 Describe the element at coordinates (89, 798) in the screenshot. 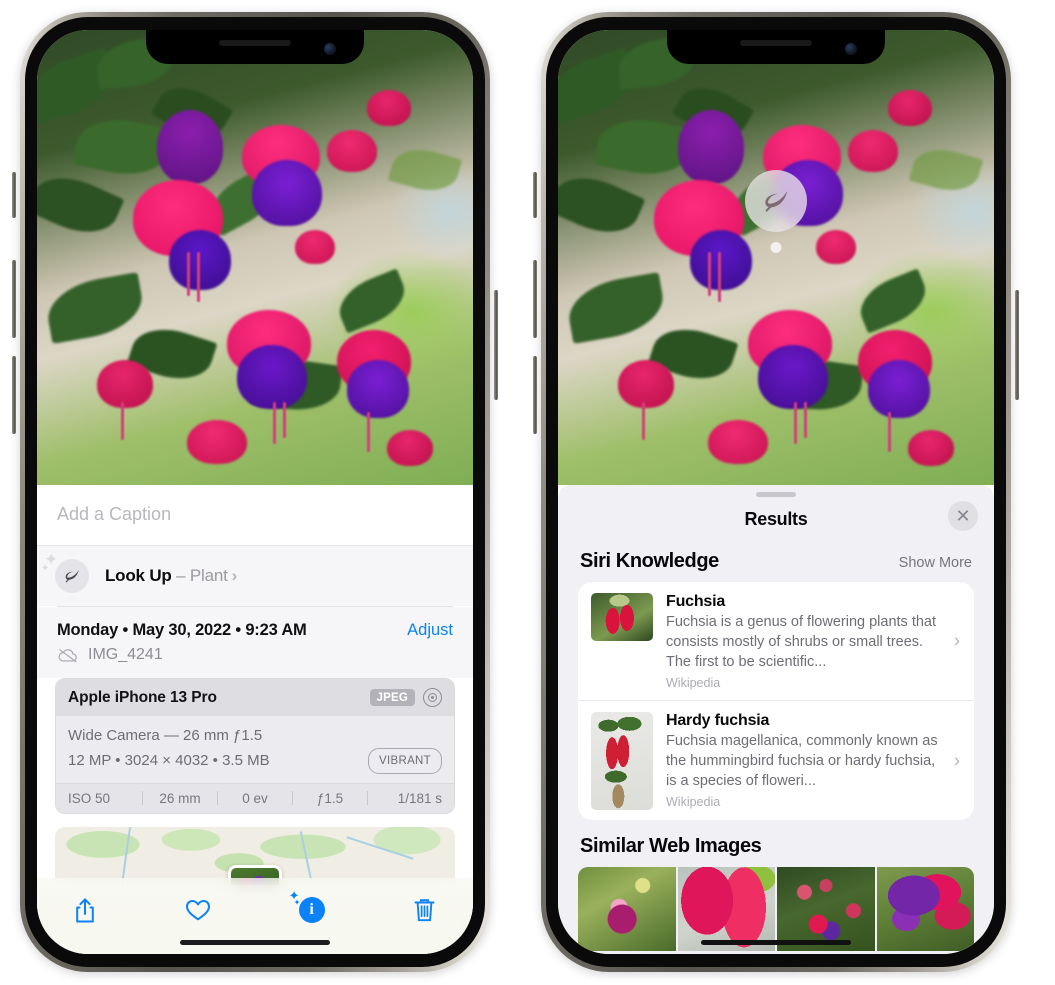

I see `exif-iso: ISO 50` at that location.